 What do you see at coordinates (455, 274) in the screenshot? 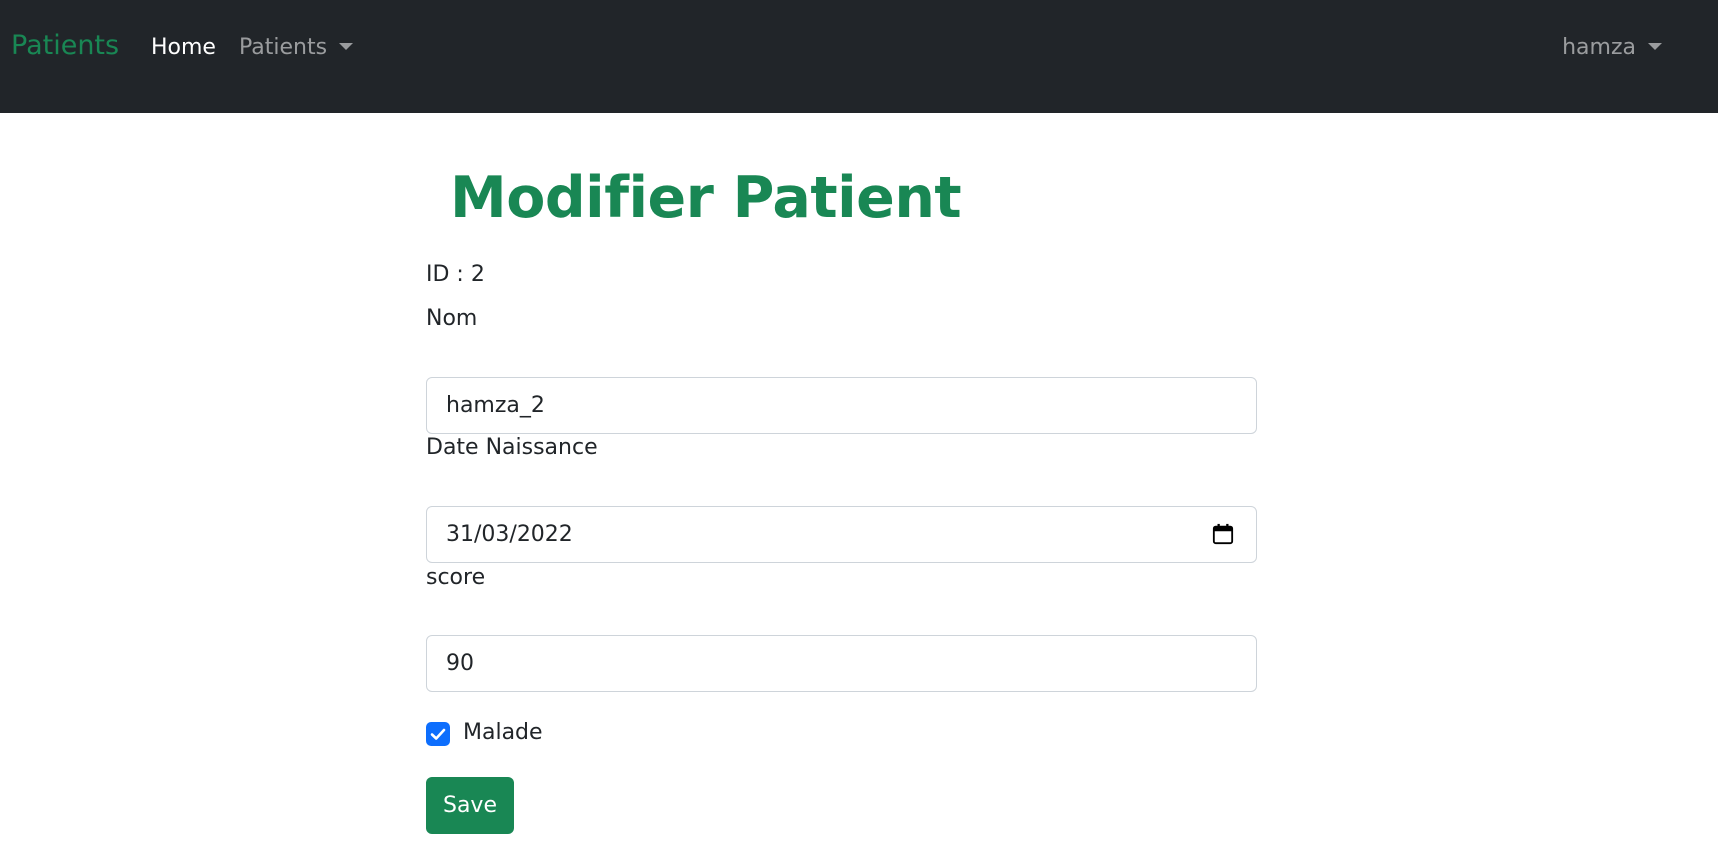
I see `patient-id: ID : 2` at bounding box center [455, 274].